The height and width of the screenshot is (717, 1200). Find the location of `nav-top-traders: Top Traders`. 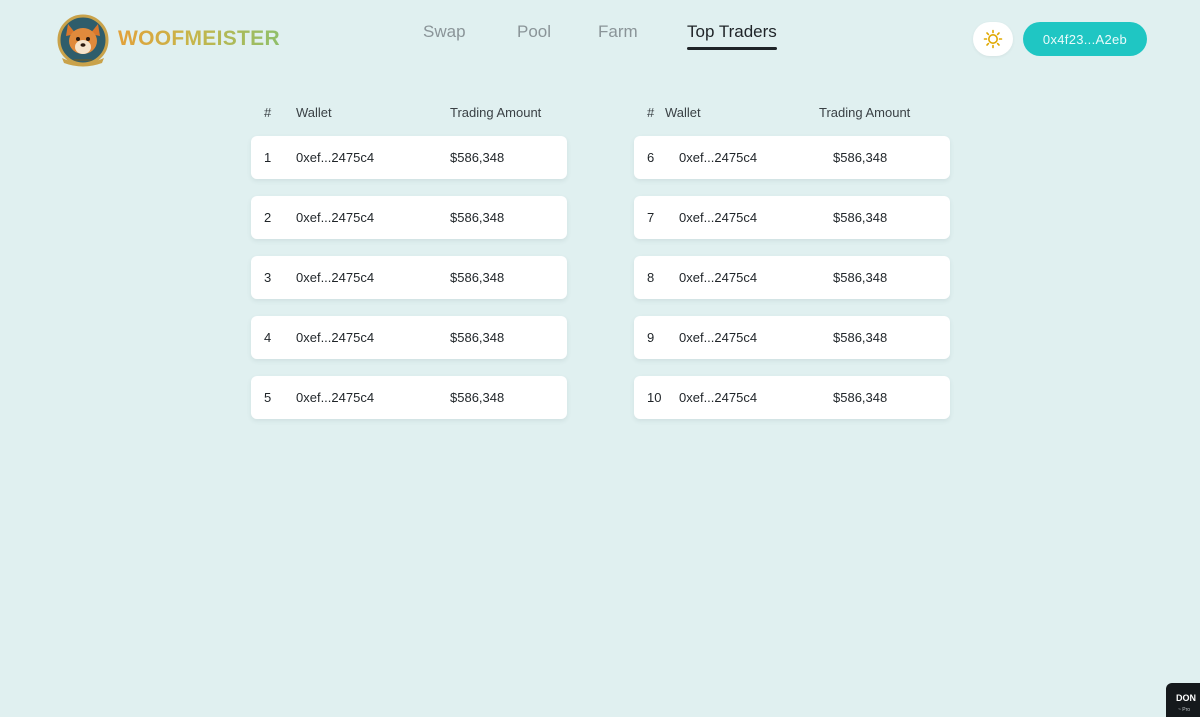

nav-top-traders: Top Traders is located at coordinates (732, 36).